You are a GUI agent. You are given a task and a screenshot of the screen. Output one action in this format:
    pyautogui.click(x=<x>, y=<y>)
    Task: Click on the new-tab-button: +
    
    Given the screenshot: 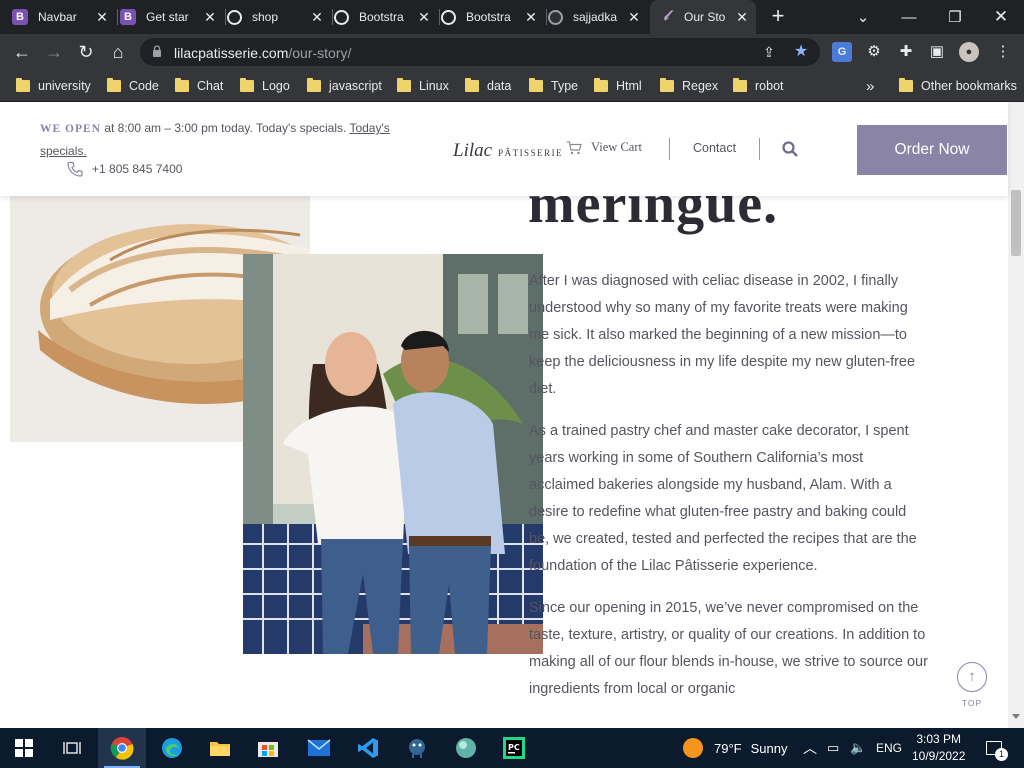 What is the action you would take?
    pyautogui.click(x=778, y=16)
    